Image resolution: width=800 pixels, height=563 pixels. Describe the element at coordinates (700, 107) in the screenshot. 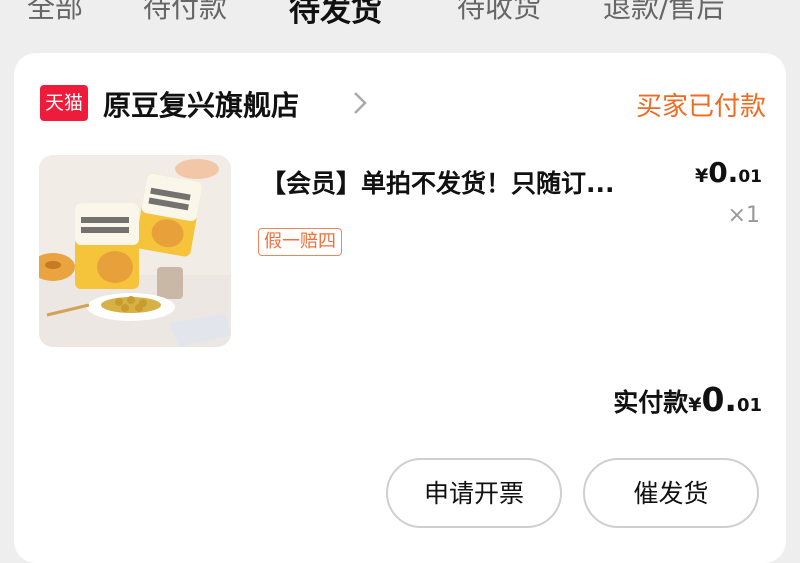

I see `order-status: 买家已付款` at that location.